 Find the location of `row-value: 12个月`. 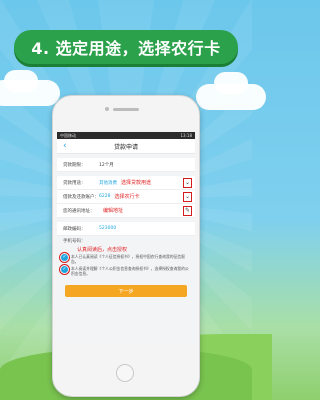

row-value: 12个月 is located at coordinates (106, 165).